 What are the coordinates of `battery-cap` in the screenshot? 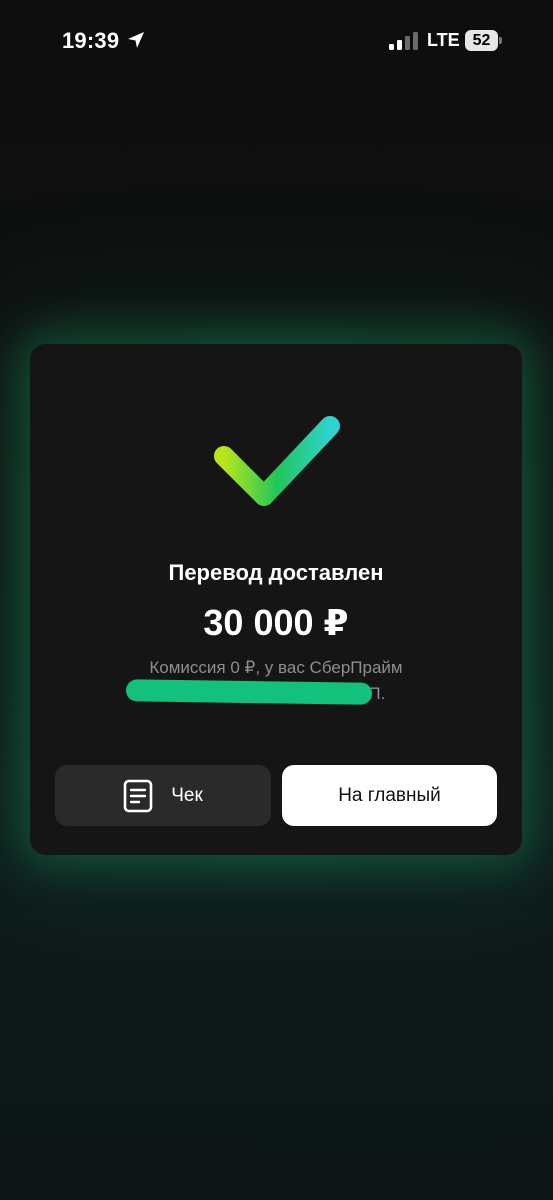 It's located at (500, 40).